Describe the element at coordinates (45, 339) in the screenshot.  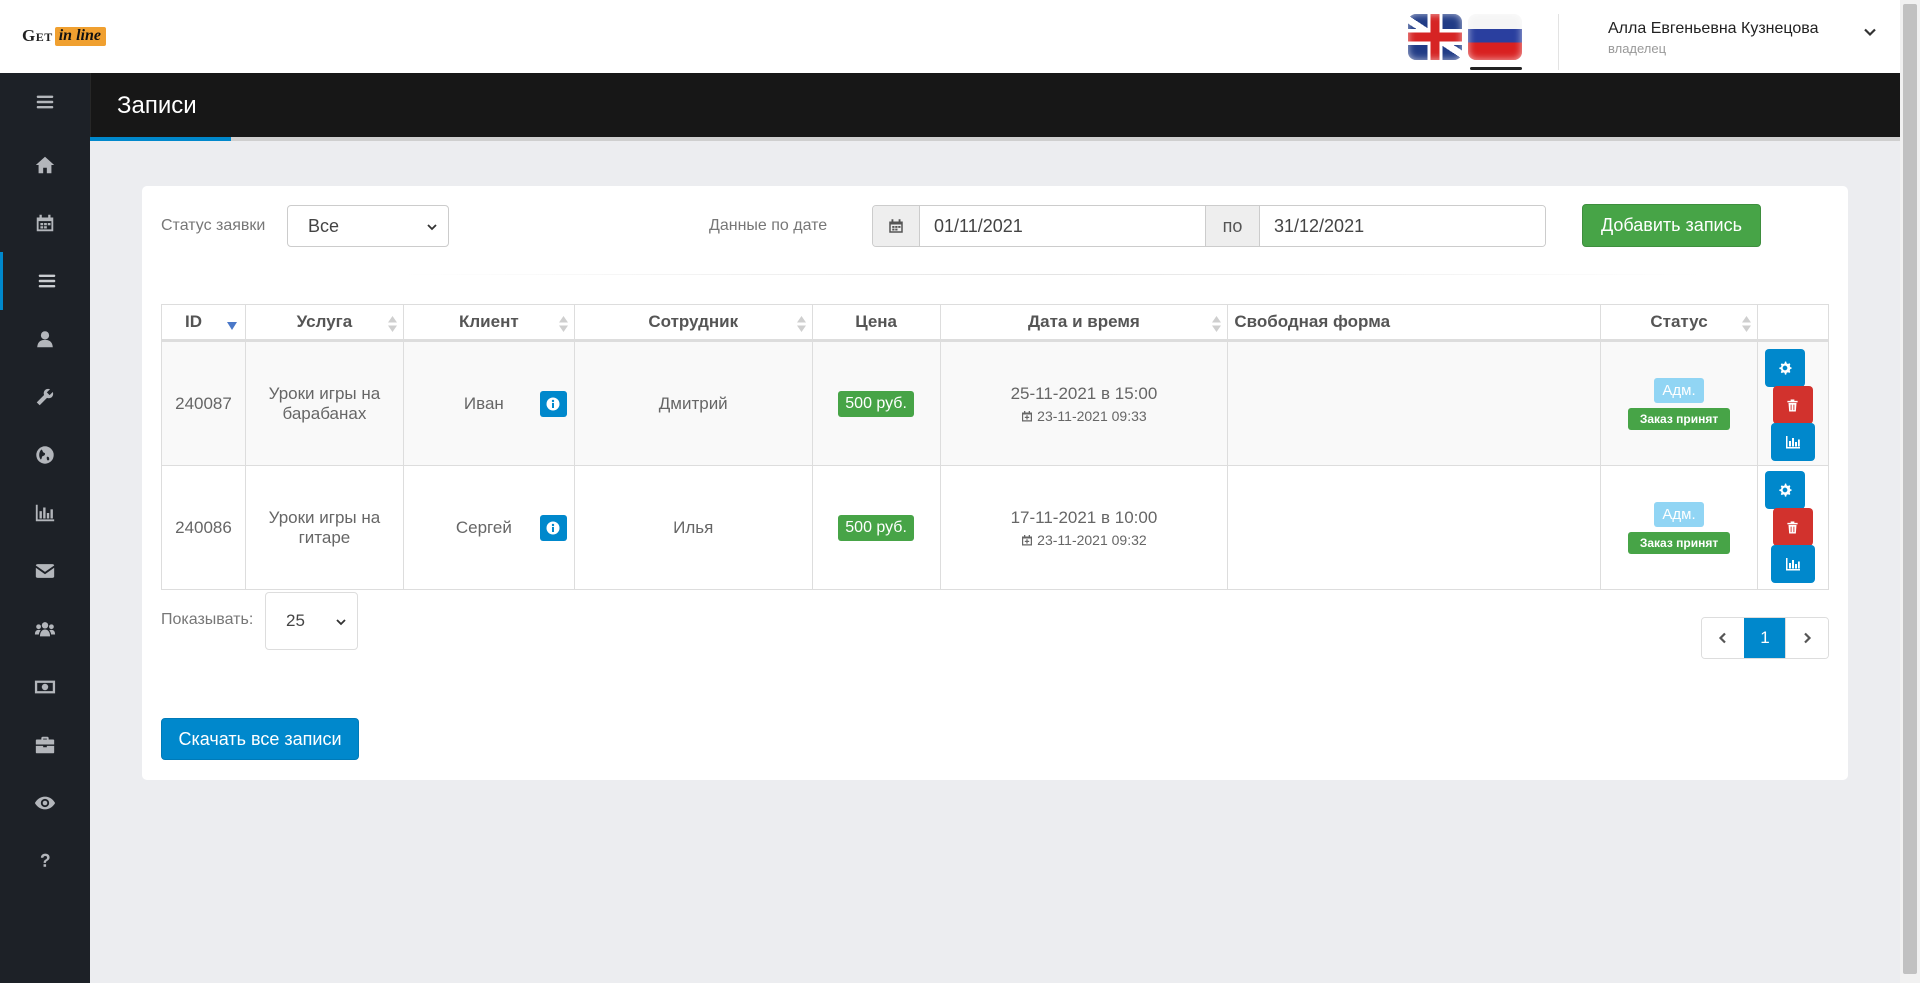
I see `sidebar-item-profile` at that location.